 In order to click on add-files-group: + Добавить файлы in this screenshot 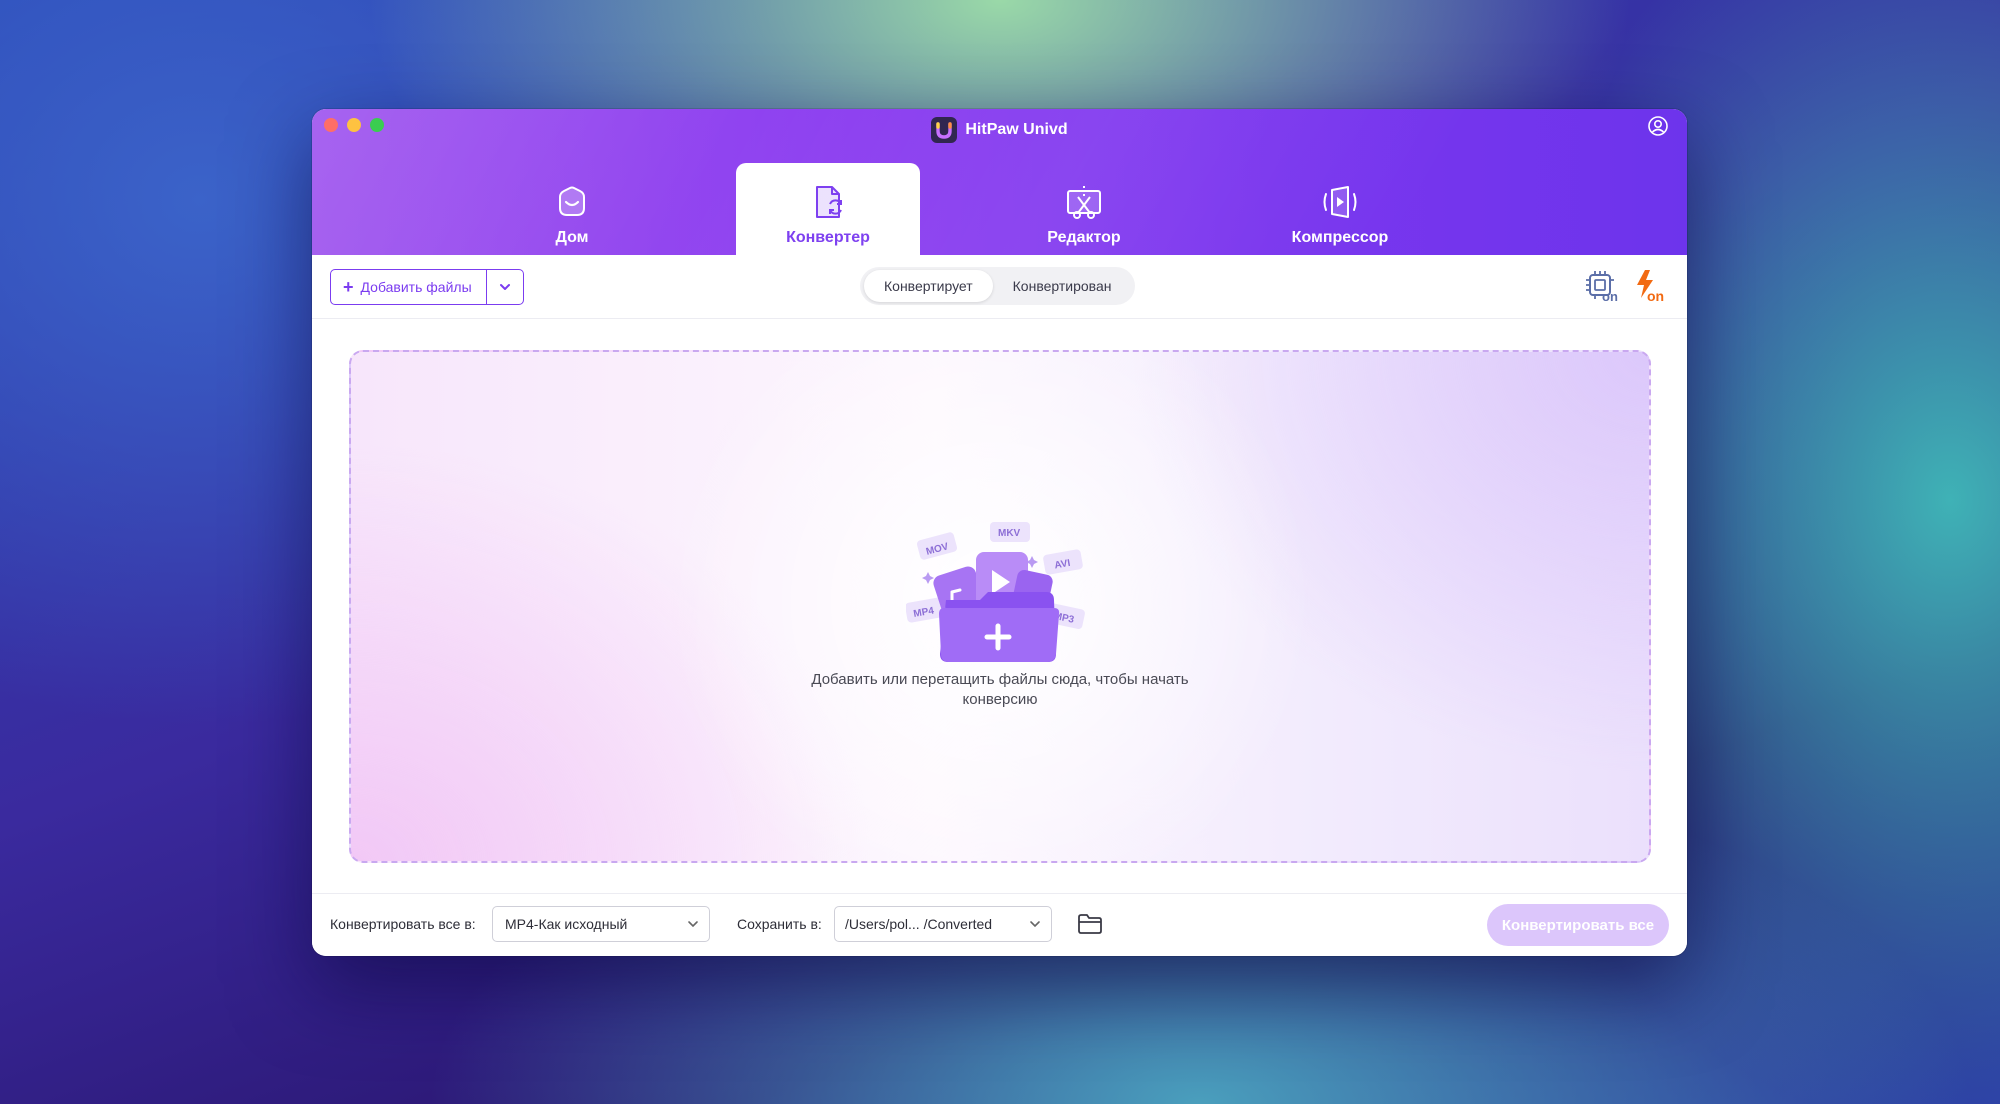, I will do `click(427, 287)`.